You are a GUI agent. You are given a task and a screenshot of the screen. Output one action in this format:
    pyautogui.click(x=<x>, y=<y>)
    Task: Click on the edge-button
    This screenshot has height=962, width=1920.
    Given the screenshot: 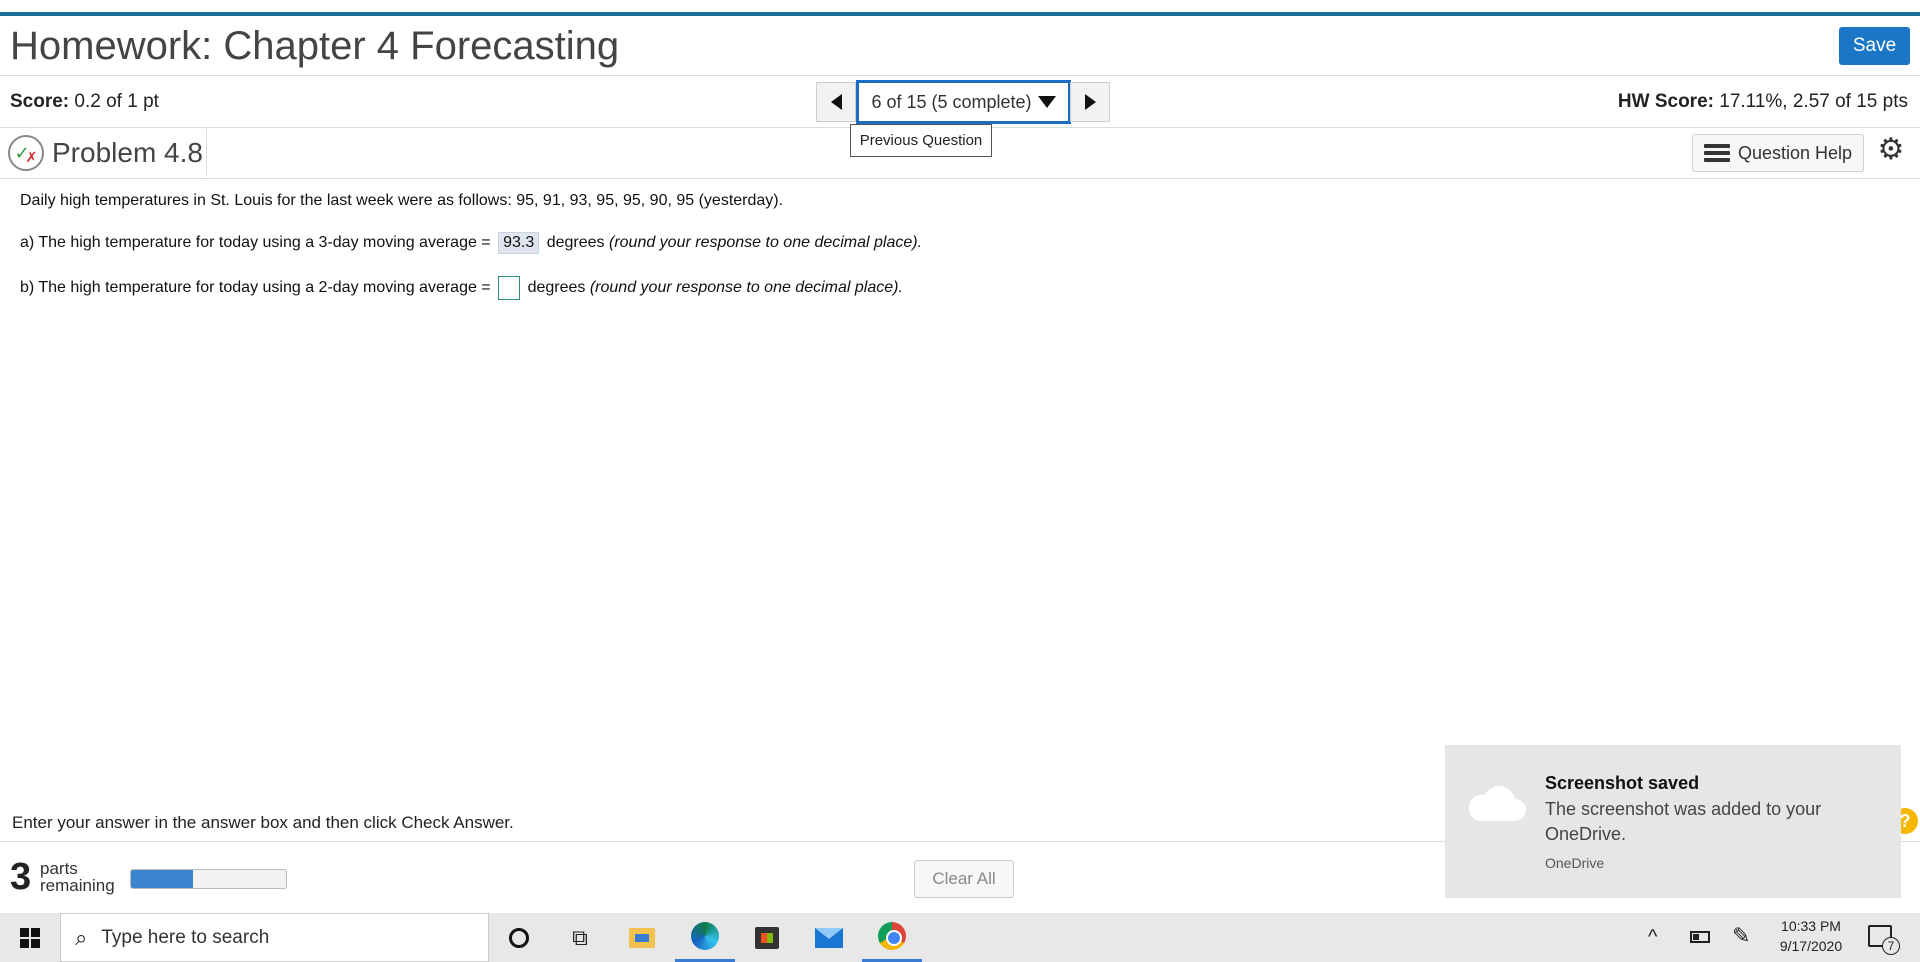 What is the action you would take?
    pyautogui.click(x=705, y=937)
    